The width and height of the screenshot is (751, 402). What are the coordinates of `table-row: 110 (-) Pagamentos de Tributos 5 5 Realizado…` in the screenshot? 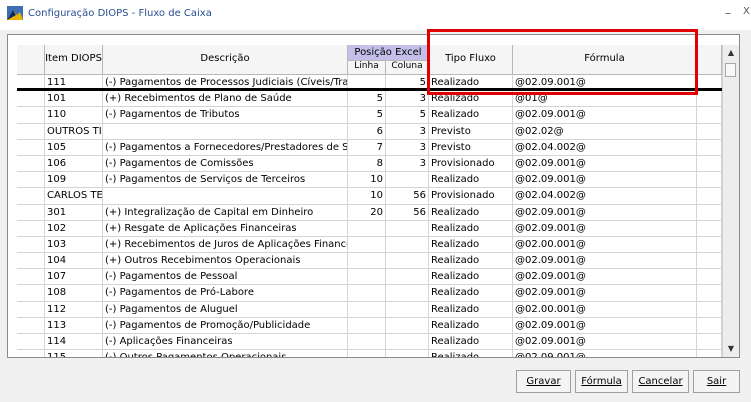 It's located at (369, 115).